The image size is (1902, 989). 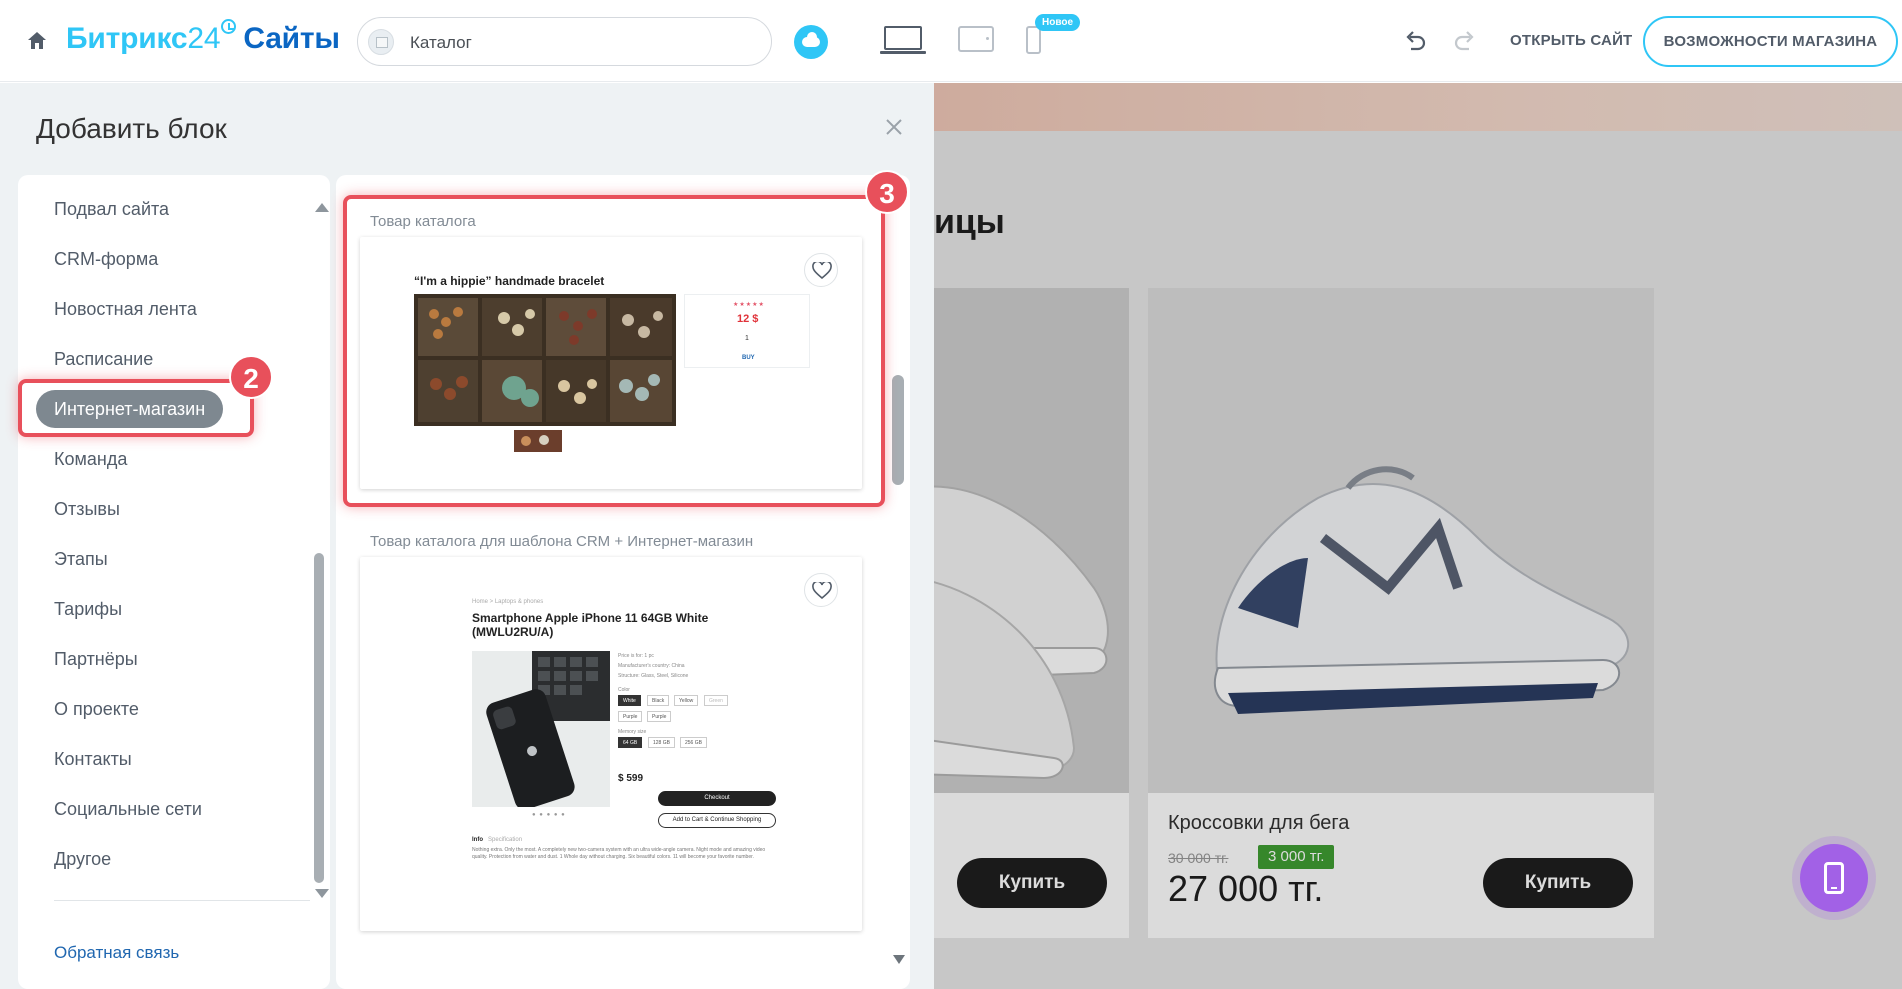 I want to click on cloud-publish-icon, so click(x=811, y=42).